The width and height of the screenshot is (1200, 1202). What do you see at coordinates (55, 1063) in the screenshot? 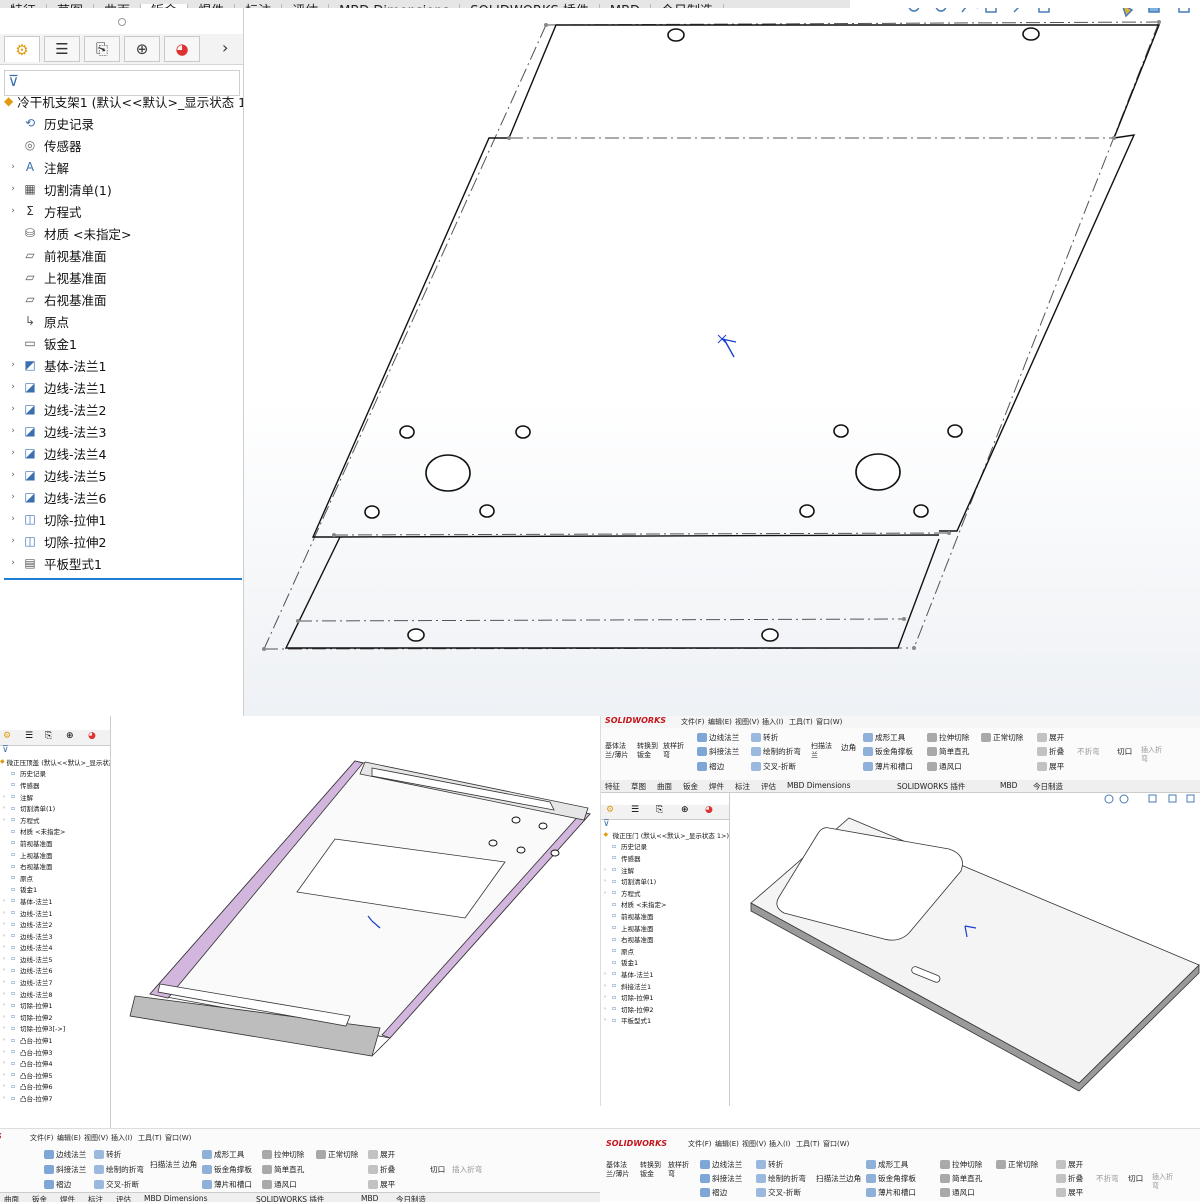
I see `tree-item: › ▫ 凸台-拉伸4` at bounding box center [55, 1063].